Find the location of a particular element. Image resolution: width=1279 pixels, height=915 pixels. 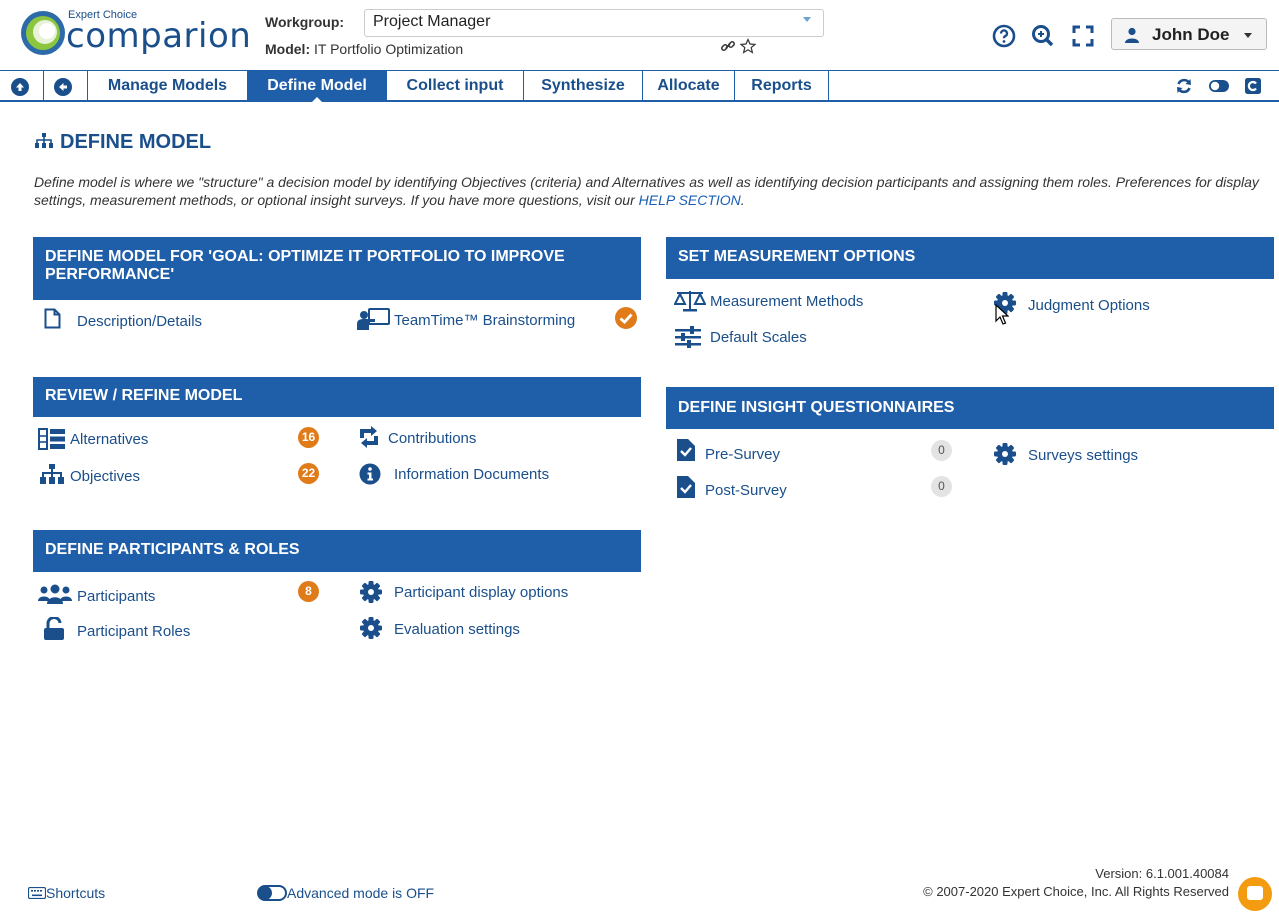

logo-swirl-icon is located at coordinates (43, 33).